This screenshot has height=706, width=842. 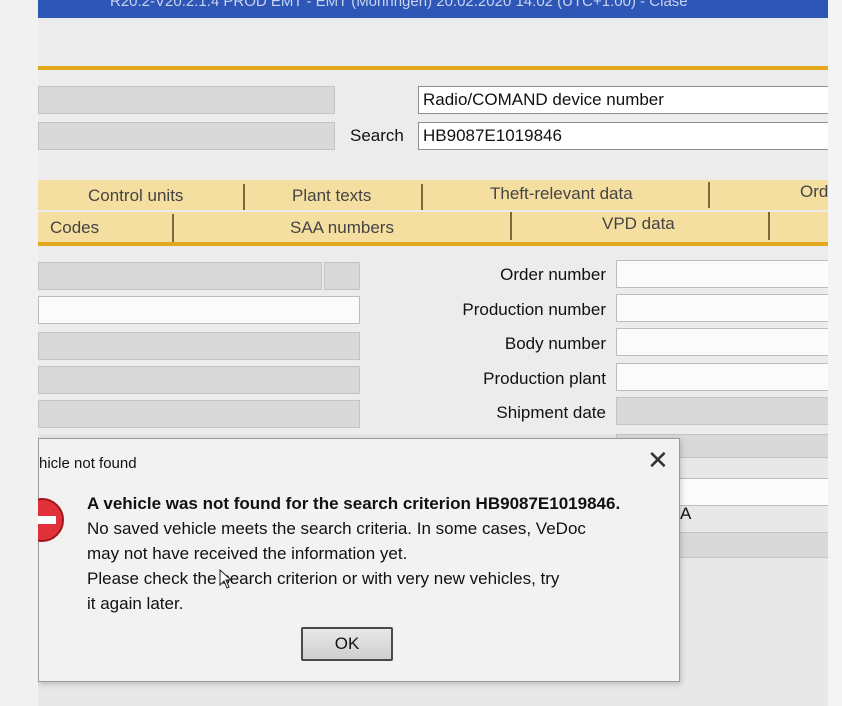 What do you see at coordinates (623, 136) in the screenshot?
I see `search-input: HB9087E1019846` at bounding box center [623, 136].